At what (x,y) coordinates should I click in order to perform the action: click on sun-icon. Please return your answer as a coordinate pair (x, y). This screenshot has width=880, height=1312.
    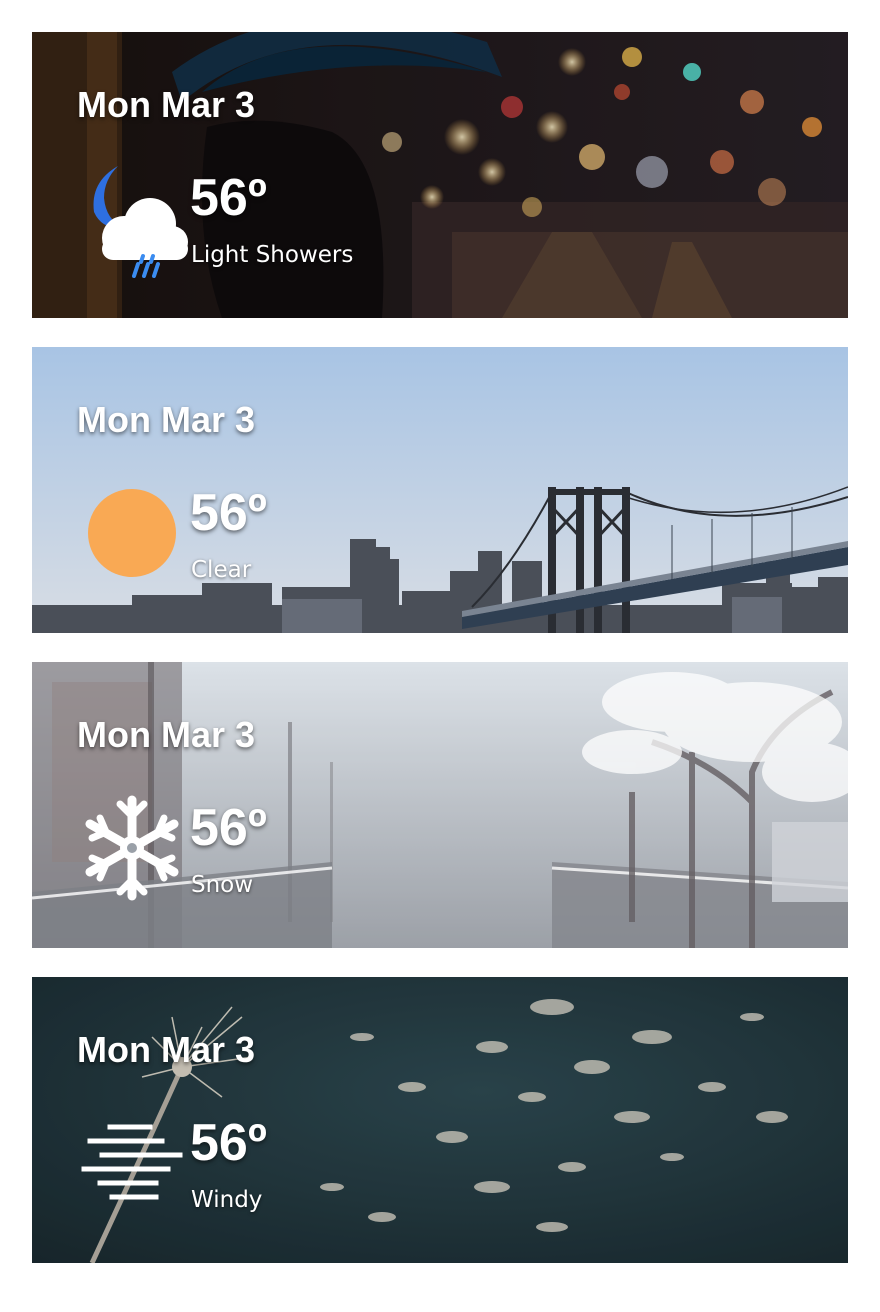
    Looking at the image, I should click on (132, 533).